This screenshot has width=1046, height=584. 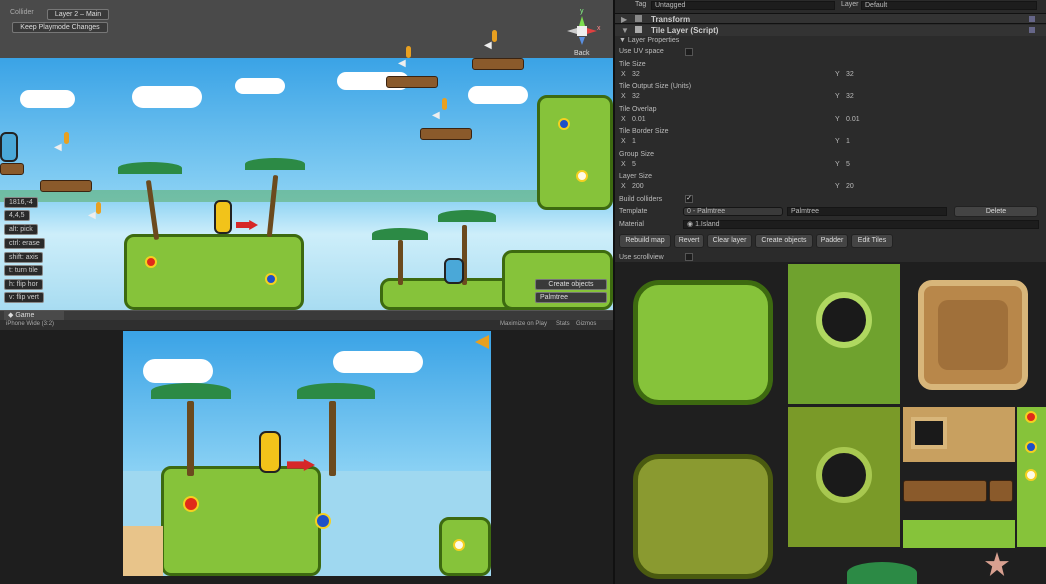 What do you see at coordinates (943, 142) in the screenshot?
I see `tile-border-y-field: 1` at bounding box center [943, 142].